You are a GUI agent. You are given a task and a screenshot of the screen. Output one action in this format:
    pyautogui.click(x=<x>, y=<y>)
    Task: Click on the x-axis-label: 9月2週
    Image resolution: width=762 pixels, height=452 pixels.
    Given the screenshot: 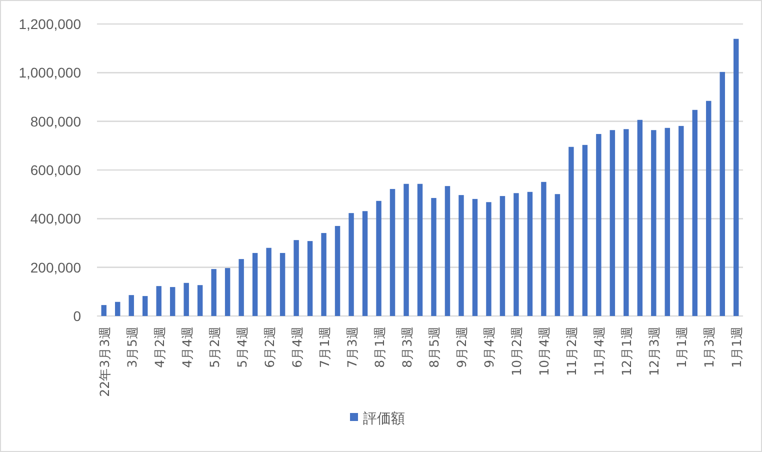 What is the action you would take?
    pyautogui.click(x=462, y=347)
    